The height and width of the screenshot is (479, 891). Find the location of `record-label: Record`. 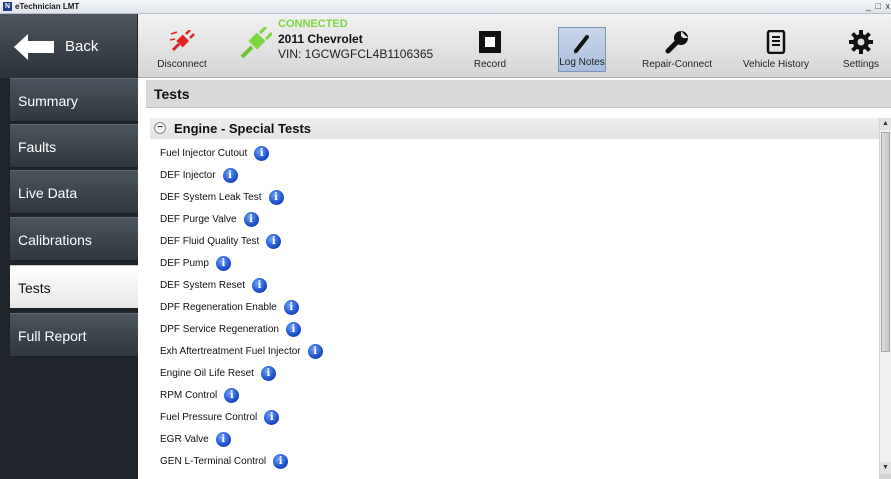

record-label: Record is located at coordinates (490, 64).